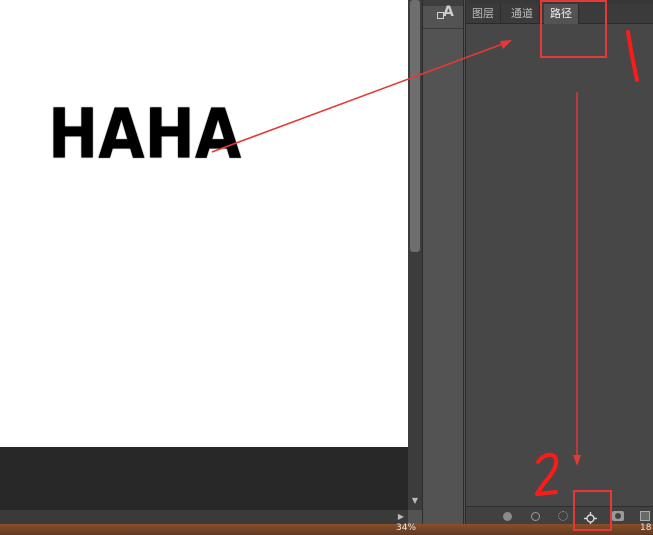 The width and height of the screenshot is (653, 535). Describe the element at coordinates (144, 134) in the screenshot. I see `canvas-text-layer: HAHA` at that location.